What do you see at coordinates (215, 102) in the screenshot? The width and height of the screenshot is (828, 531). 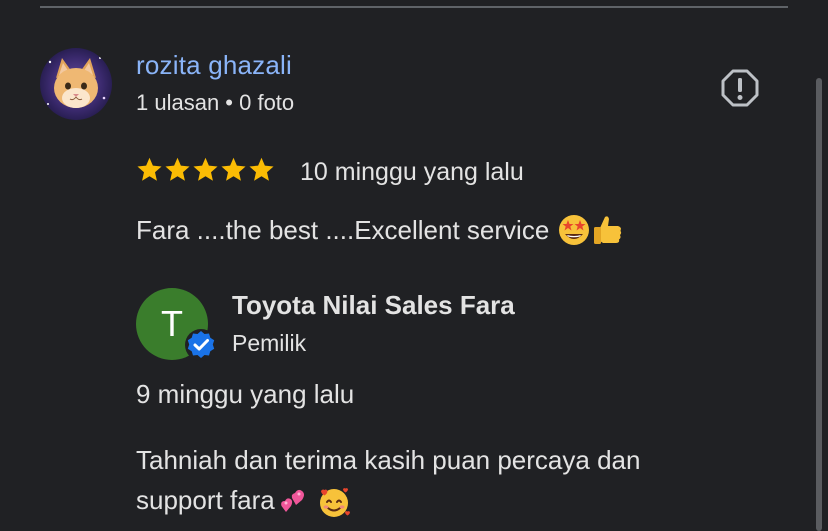 I see `reviewer-meta: 1 ulasan • 0 foto` at bounding box center [215, 102].